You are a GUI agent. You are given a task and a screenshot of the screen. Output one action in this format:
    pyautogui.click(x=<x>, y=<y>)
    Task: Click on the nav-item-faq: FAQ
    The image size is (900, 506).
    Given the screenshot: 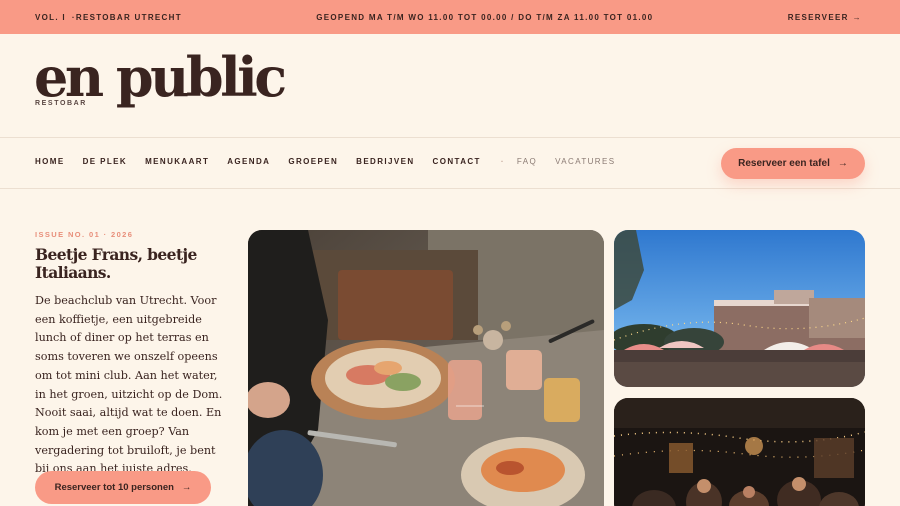 What is the action you would take?
    pyautogui.click(x=527, y=161)
    